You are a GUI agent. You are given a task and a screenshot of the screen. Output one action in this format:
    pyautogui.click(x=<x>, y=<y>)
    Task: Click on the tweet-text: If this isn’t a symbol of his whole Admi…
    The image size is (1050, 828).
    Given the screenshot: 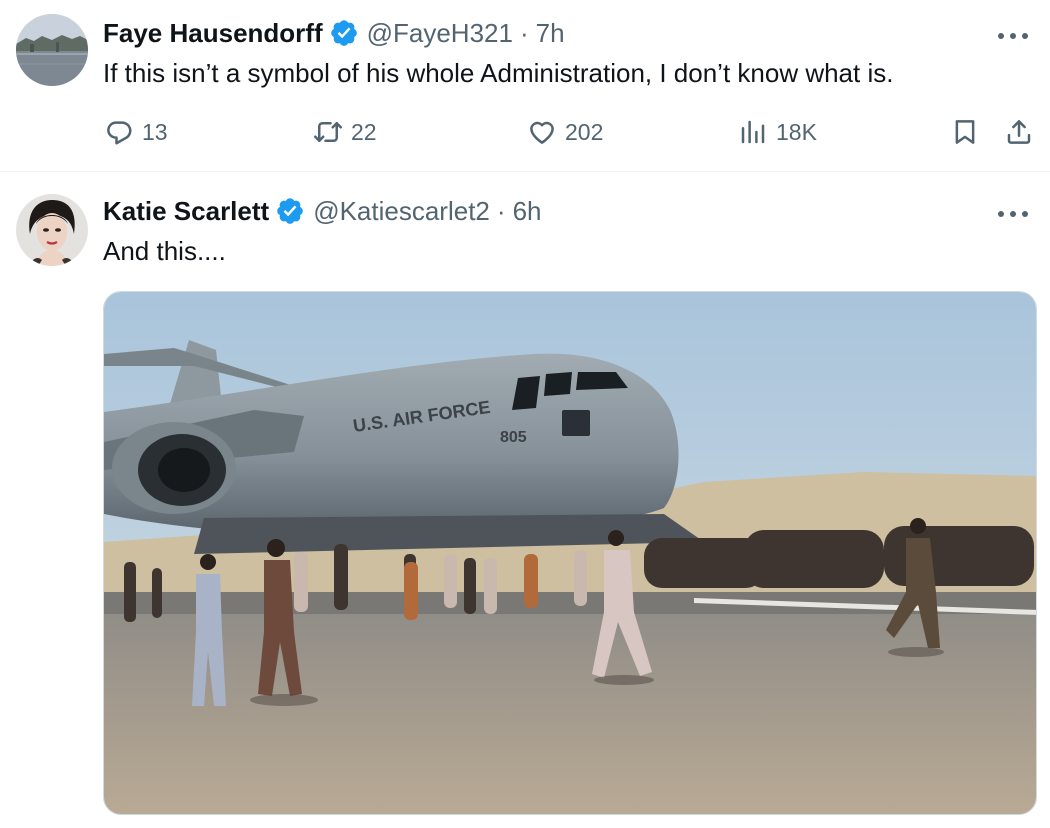 What is the action you would take?
    pyautogui.click(x=498, y=73)
    